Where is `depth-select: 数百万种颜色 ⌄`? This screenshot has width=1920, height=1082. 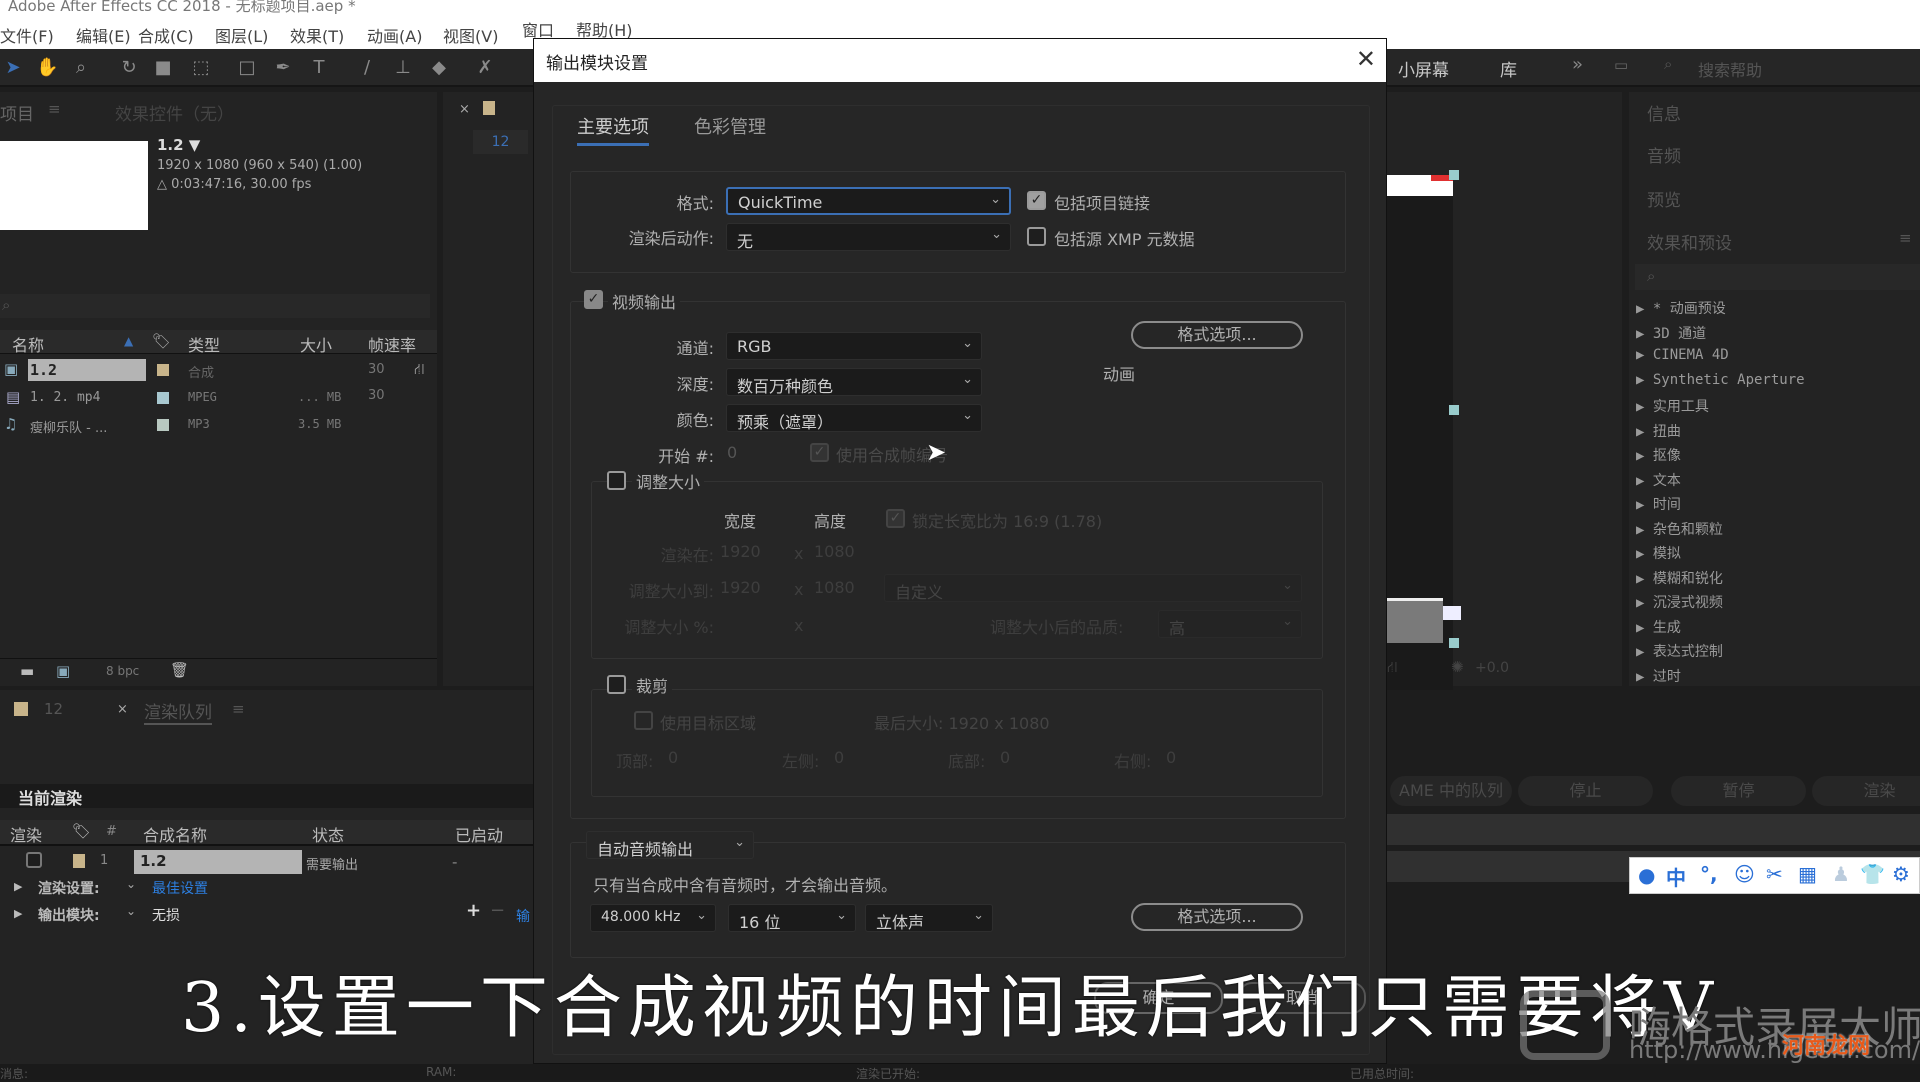 depth-select: 数百万种颜色 ⌄ is located at coordinates (854, 382).